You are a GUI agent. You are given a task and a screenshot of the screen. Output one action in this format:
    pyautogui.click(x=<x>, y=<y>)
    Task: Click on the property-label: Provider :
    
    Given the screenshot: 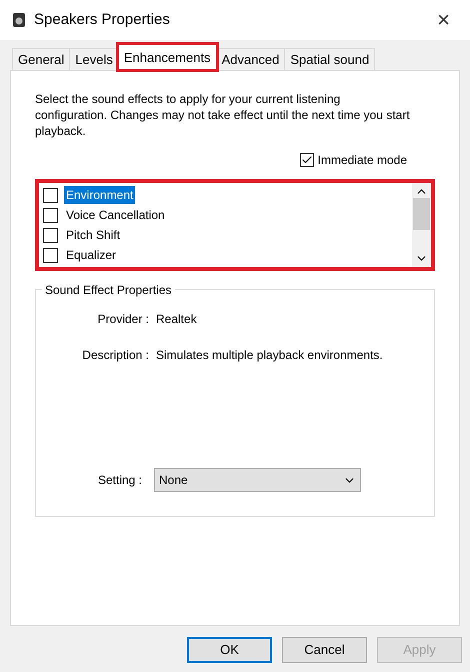 What is the action you would take?
    pyautogui.click(x=123, y=319)
    